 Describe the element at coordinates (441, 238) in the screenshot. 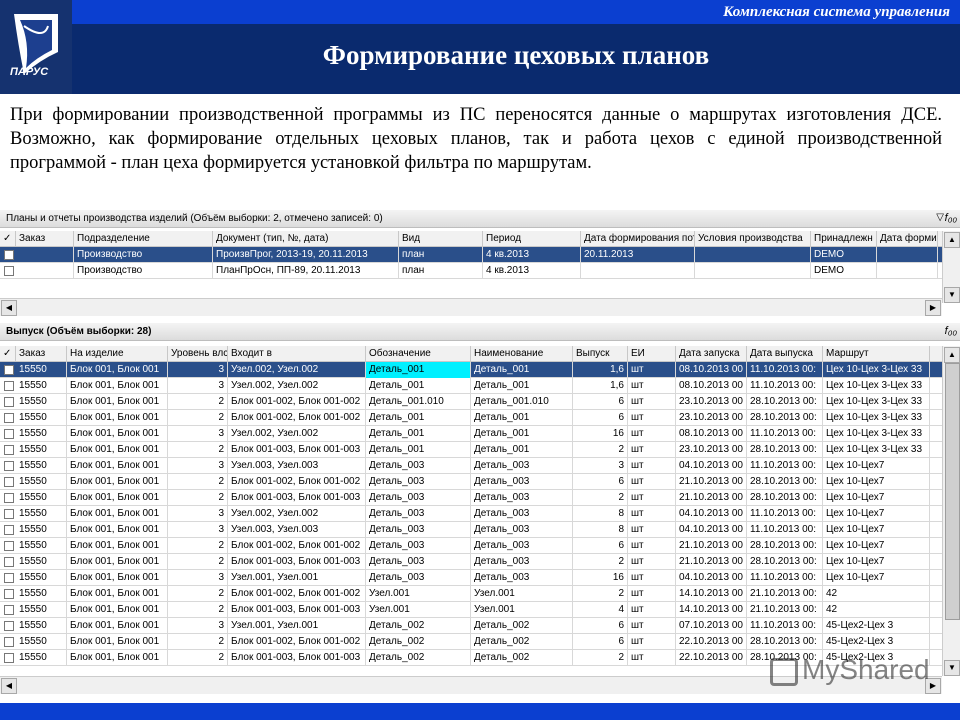

I see `column-header: Вид` at that location.